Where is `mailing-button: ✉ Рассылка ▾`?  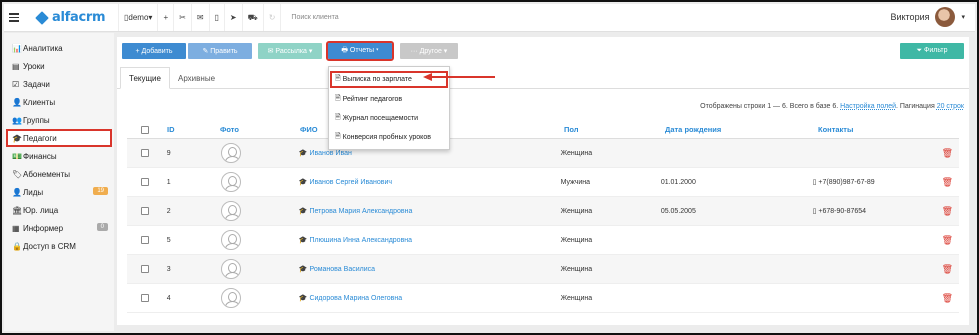
mailing-button: ✉ Рассылка ▾ is located at coordinates (290, 51).